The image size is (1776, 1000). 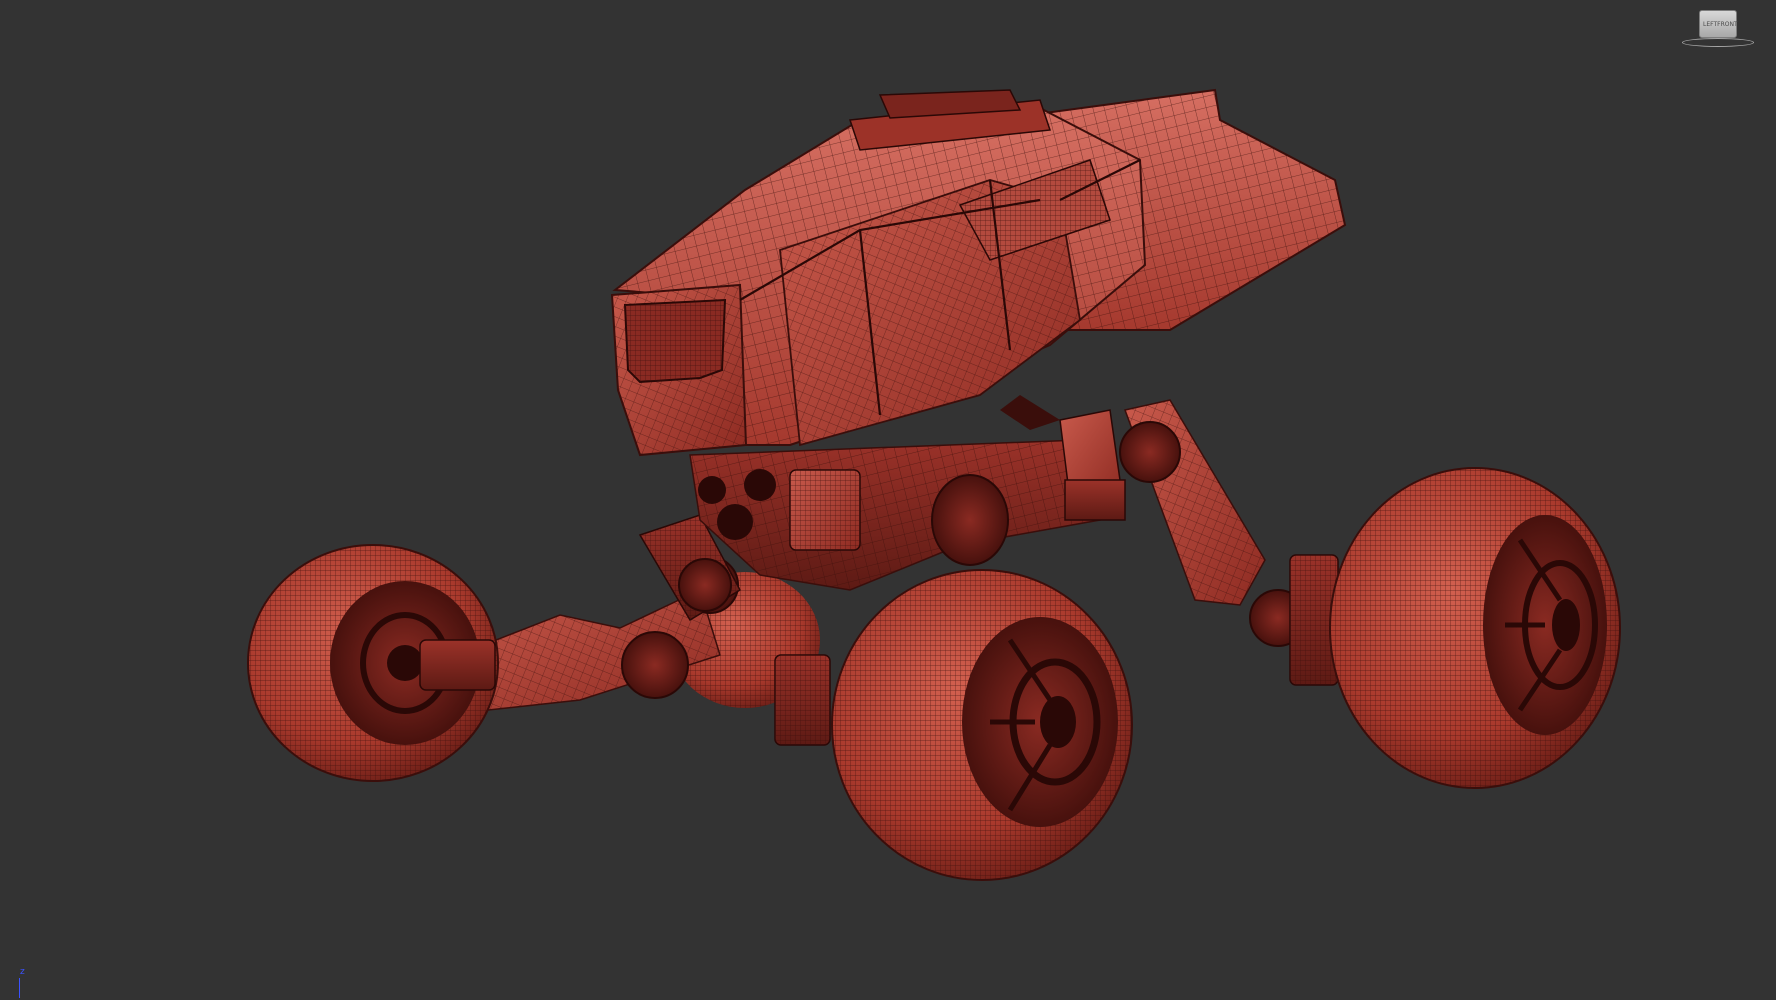 I want to click on right-strut-arm, so click(x=1229, y=542).